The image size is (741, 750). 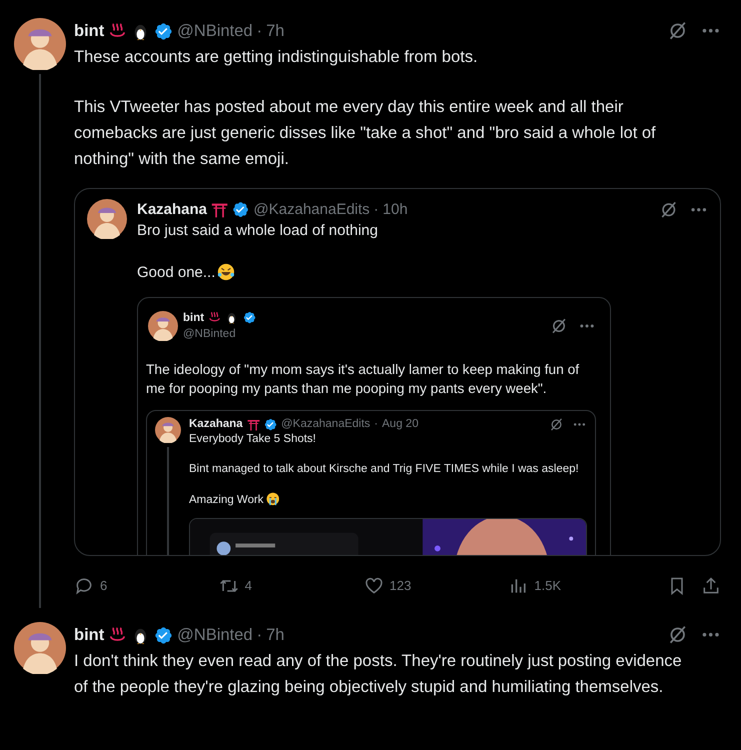 I want to click on share-icon, so click(x=711, y=586).